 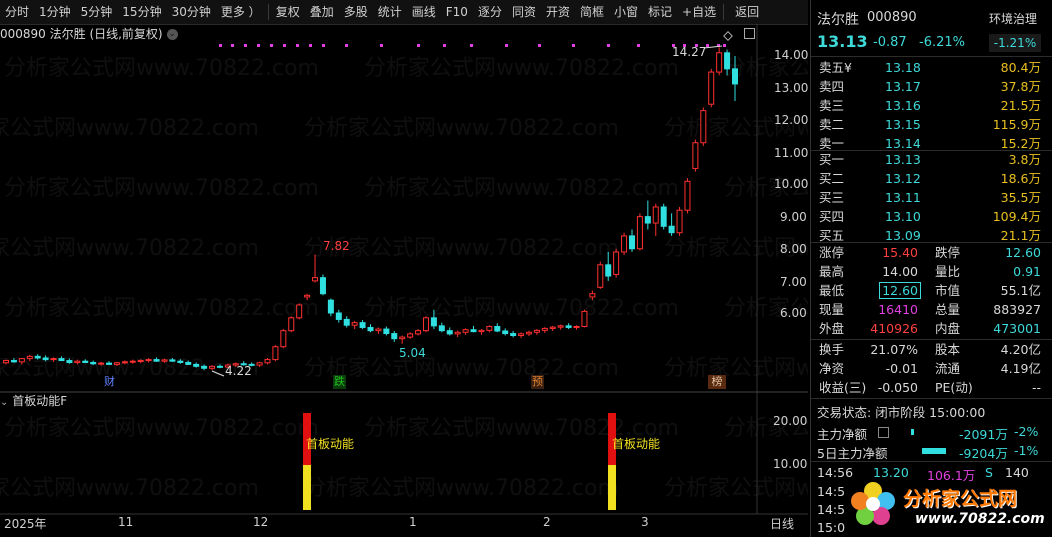 What do you see at coordinates (791, 153) in the screenshot?
I see `price-tick: 11.00` at bounding box center [791, 153].